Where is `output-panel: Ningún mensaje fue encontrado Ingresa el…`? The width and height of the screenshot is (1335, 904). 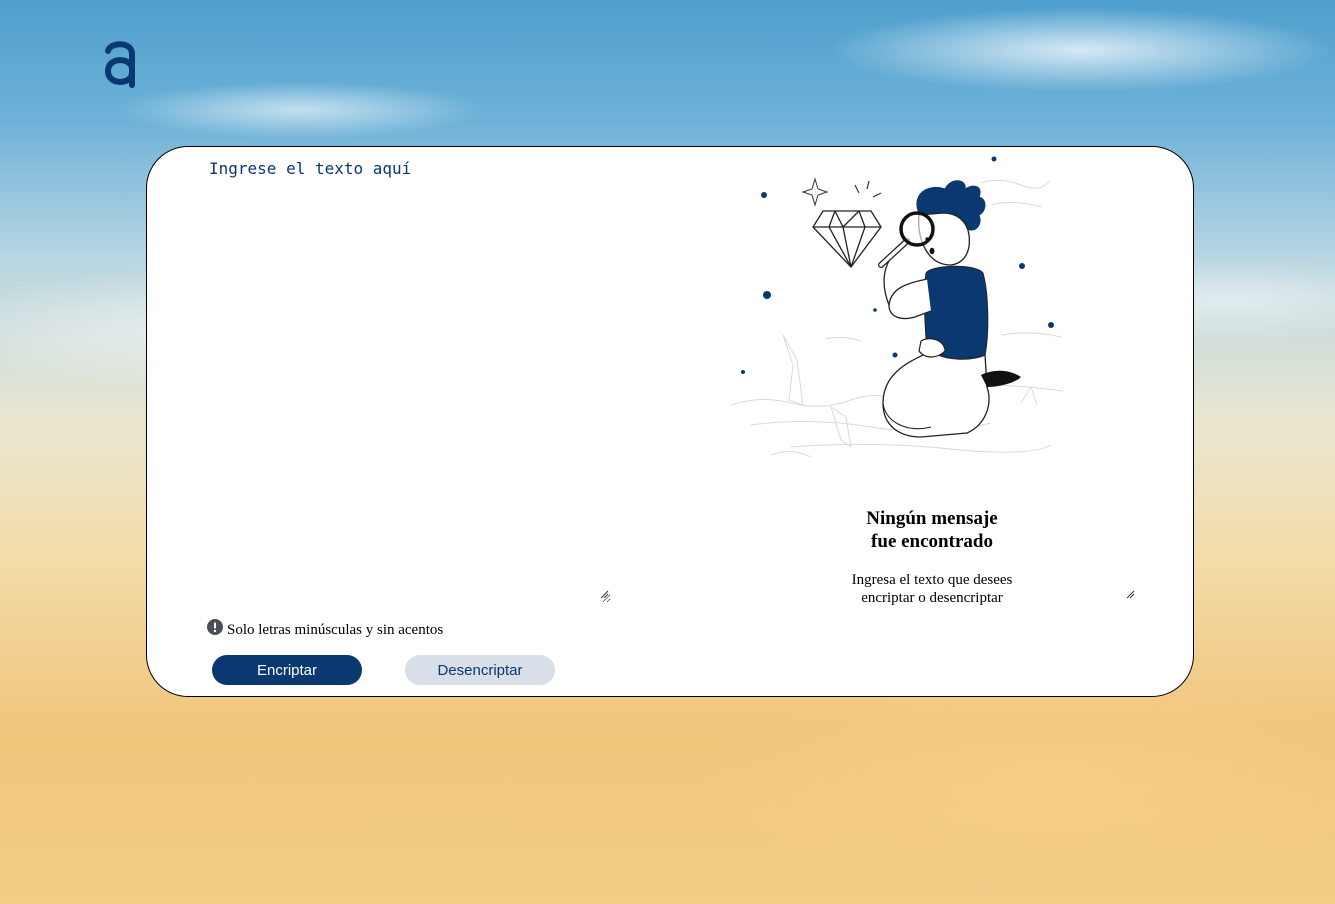 output-panel: Ningún mensaje fue encontrado Ingresa el… is located at coordinates (950, 554).